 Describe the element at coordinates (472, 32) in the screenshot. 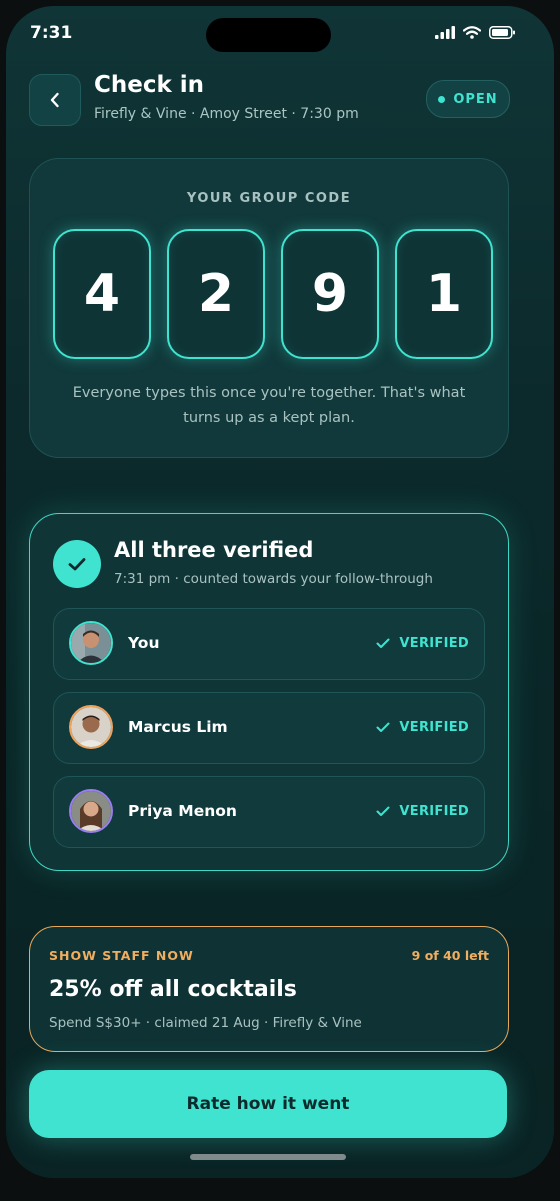

I see `wifi-icon` at that location.